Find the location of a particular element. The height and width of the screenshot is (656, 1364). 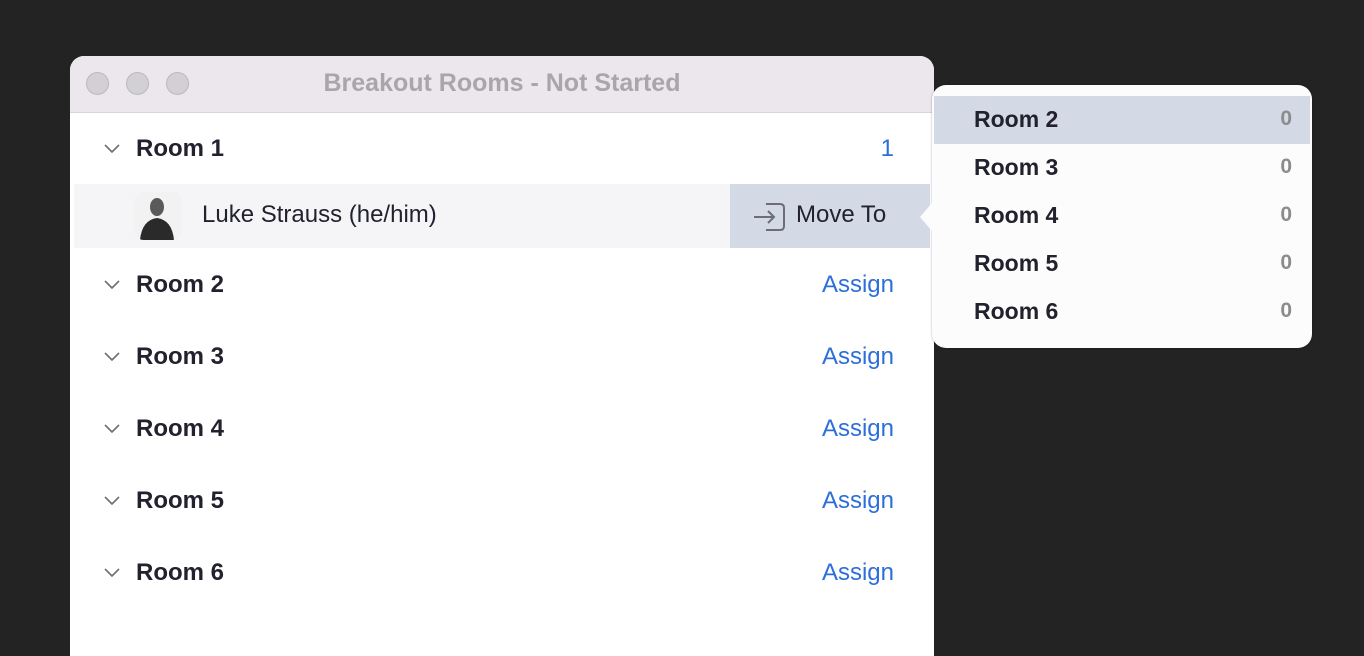

room-name: Room 6 is located at coordinates (180, 572).